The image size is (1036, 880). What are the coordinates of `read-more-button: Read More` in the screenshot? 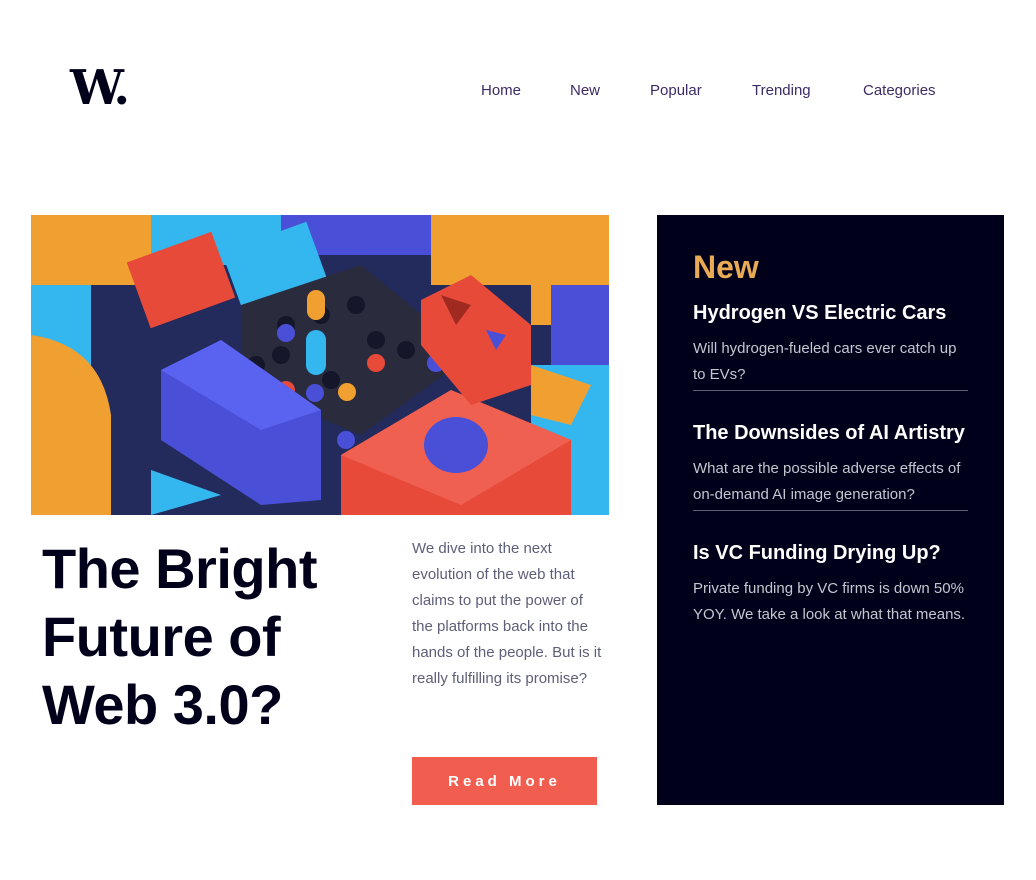 It's located at (504, 781).